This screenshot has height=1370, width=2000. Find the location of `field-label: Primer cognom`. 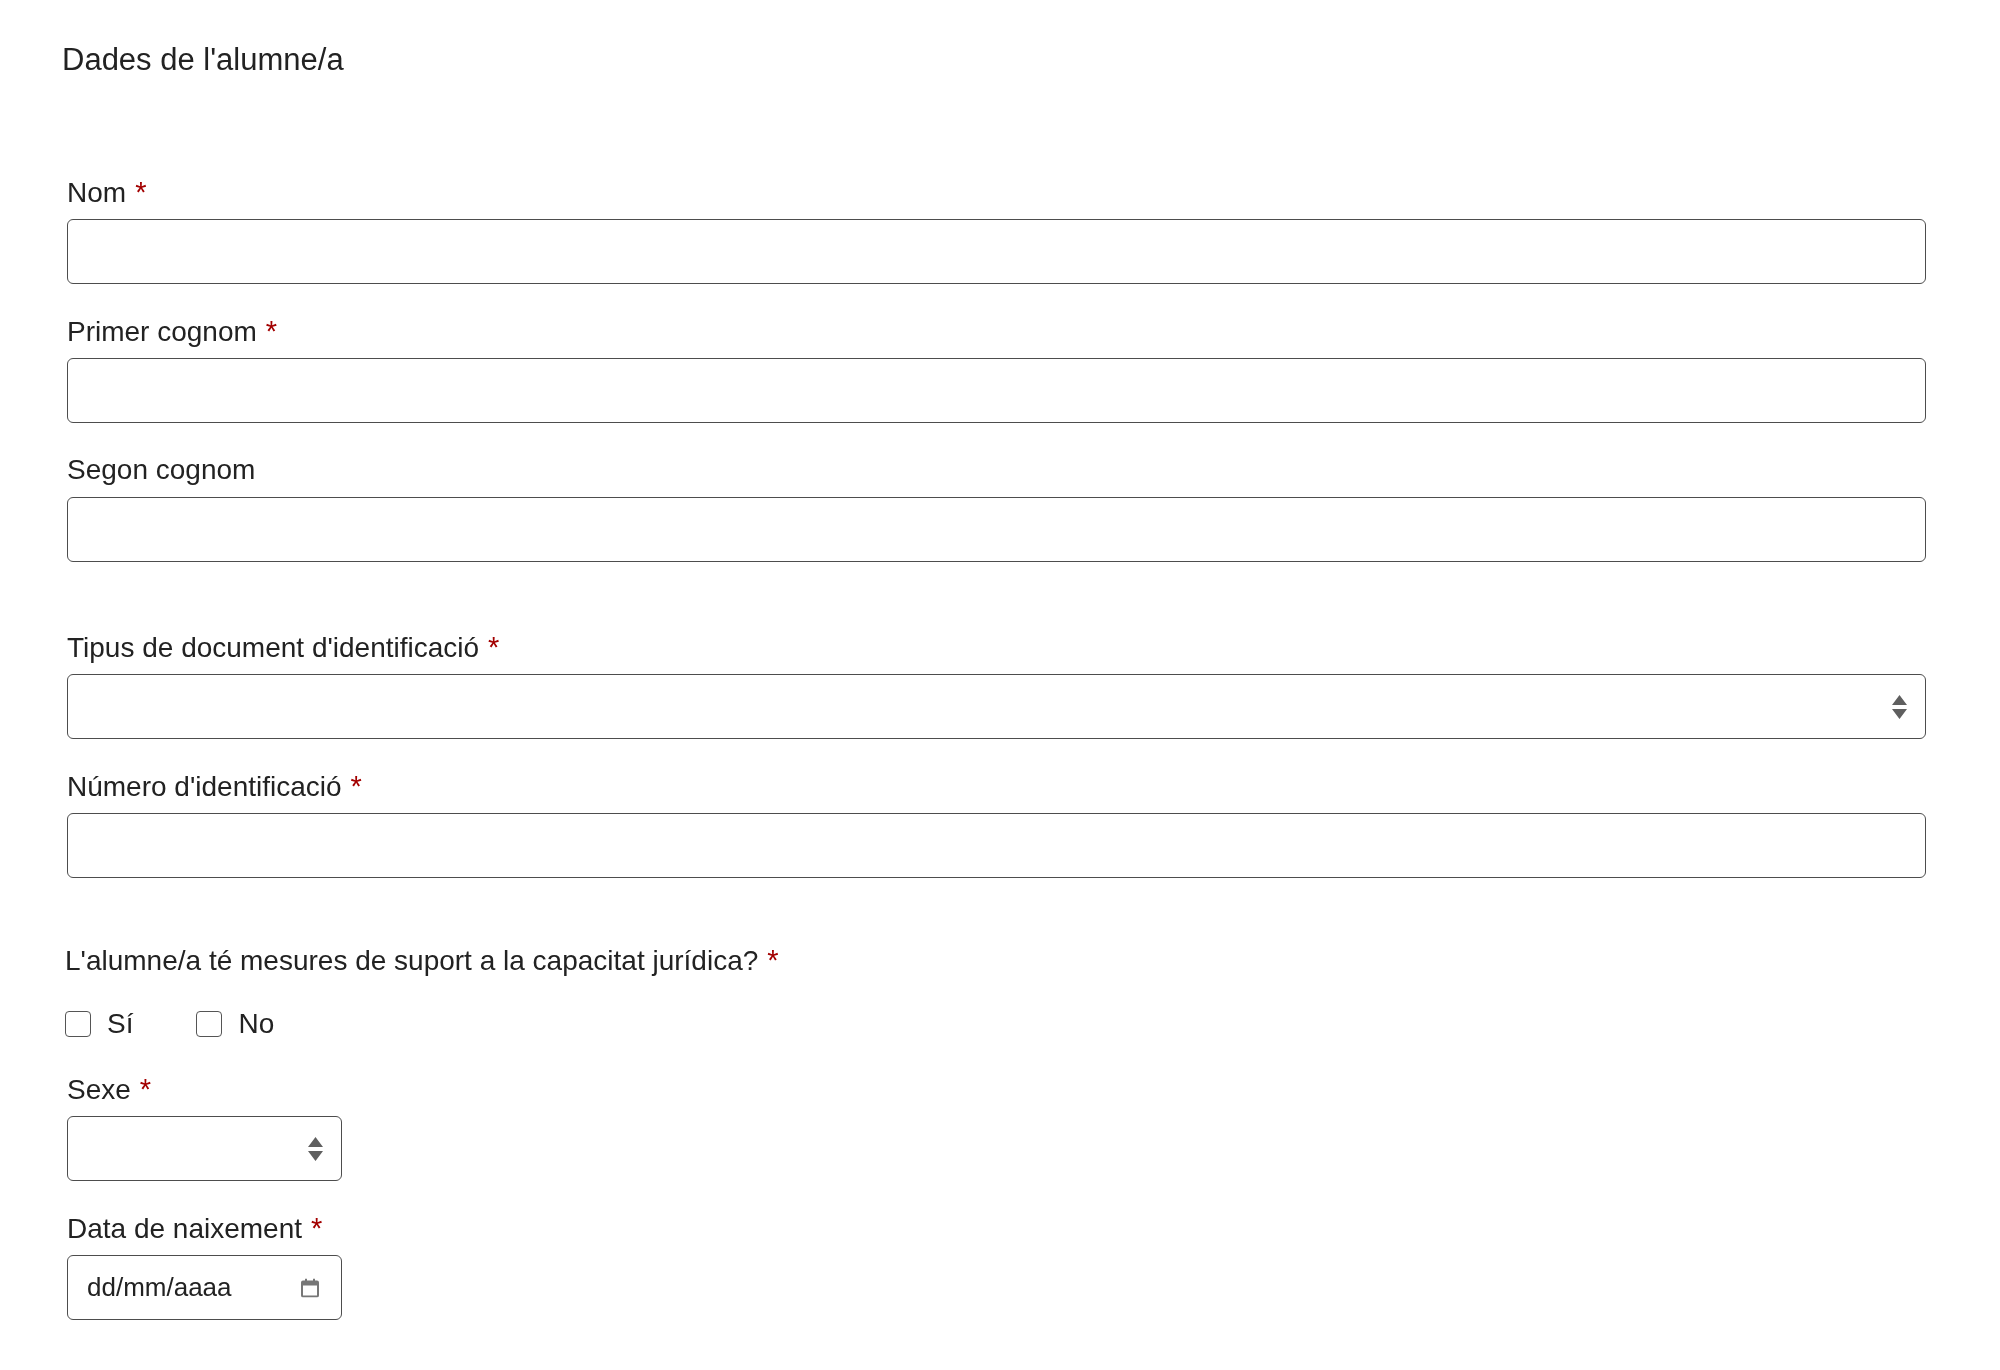

field-label: Primer cognom is located at coordinates (162, 332).